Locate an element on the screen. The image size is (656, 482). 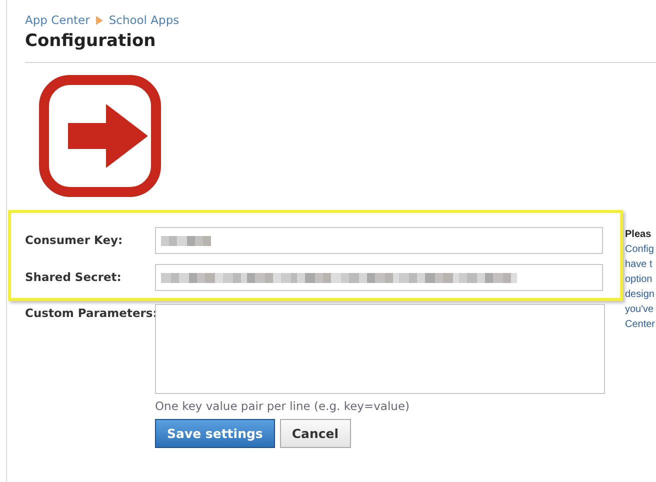
note-text: Center is located at coordinates (640, 325).